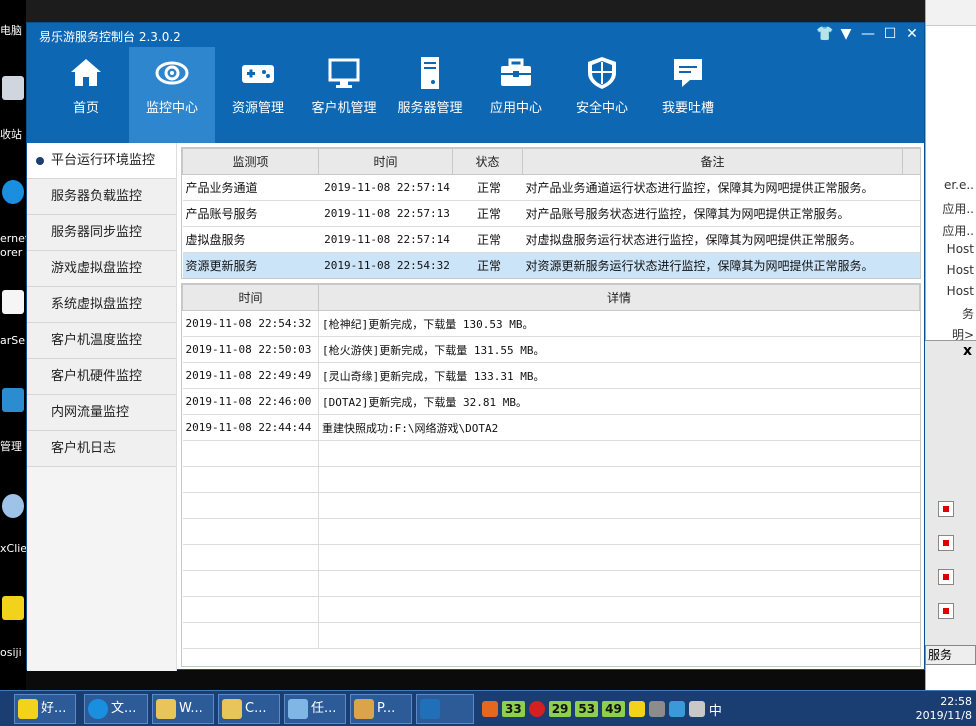 This screenshot has width=976, height=726. I want to click on desktop-icon-client: xClie, so click(13, 548).